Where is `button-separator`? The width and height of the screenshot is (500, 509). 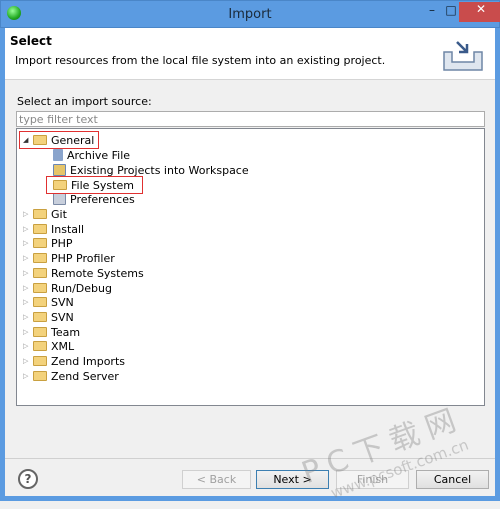 button-separator is located at coordinates (250, 458).